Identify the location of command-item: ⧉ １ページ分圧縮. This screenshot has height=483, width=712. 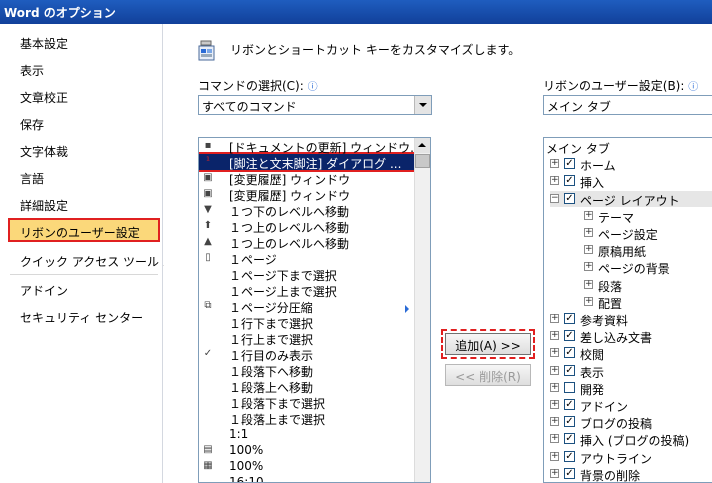
(306, 306).